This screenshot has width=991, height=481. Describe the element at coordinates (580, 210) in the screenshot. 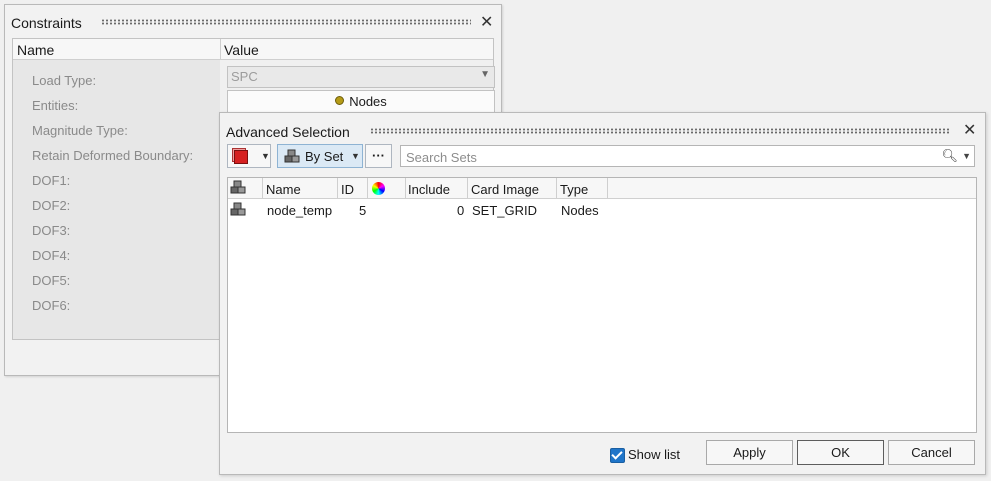

I see `cell-type: Nodes` at that location.